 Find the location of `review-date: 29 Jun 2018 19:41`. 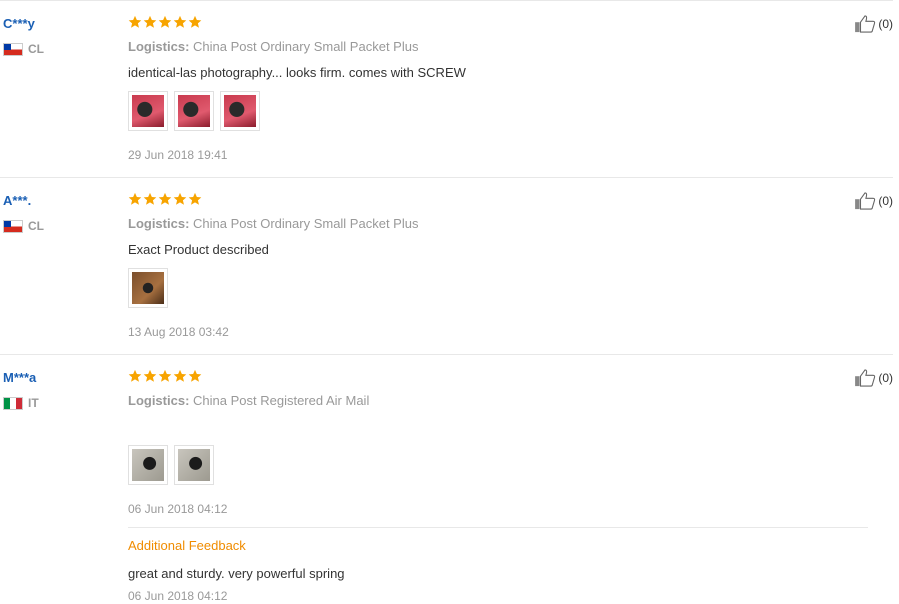

review-date: 29 Jun 2018 19:41 is located at coordinates (178, 155).